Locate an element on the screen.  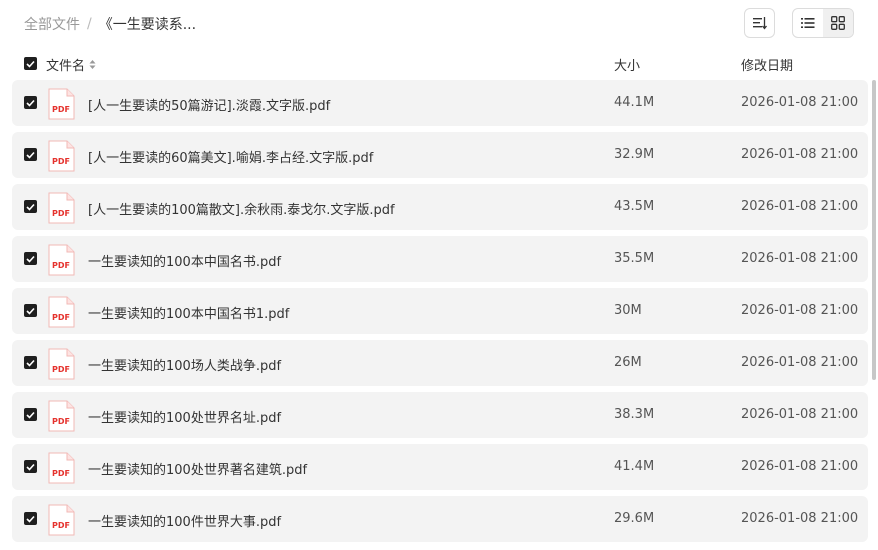
sort-button is located at coordinates (759, 23).